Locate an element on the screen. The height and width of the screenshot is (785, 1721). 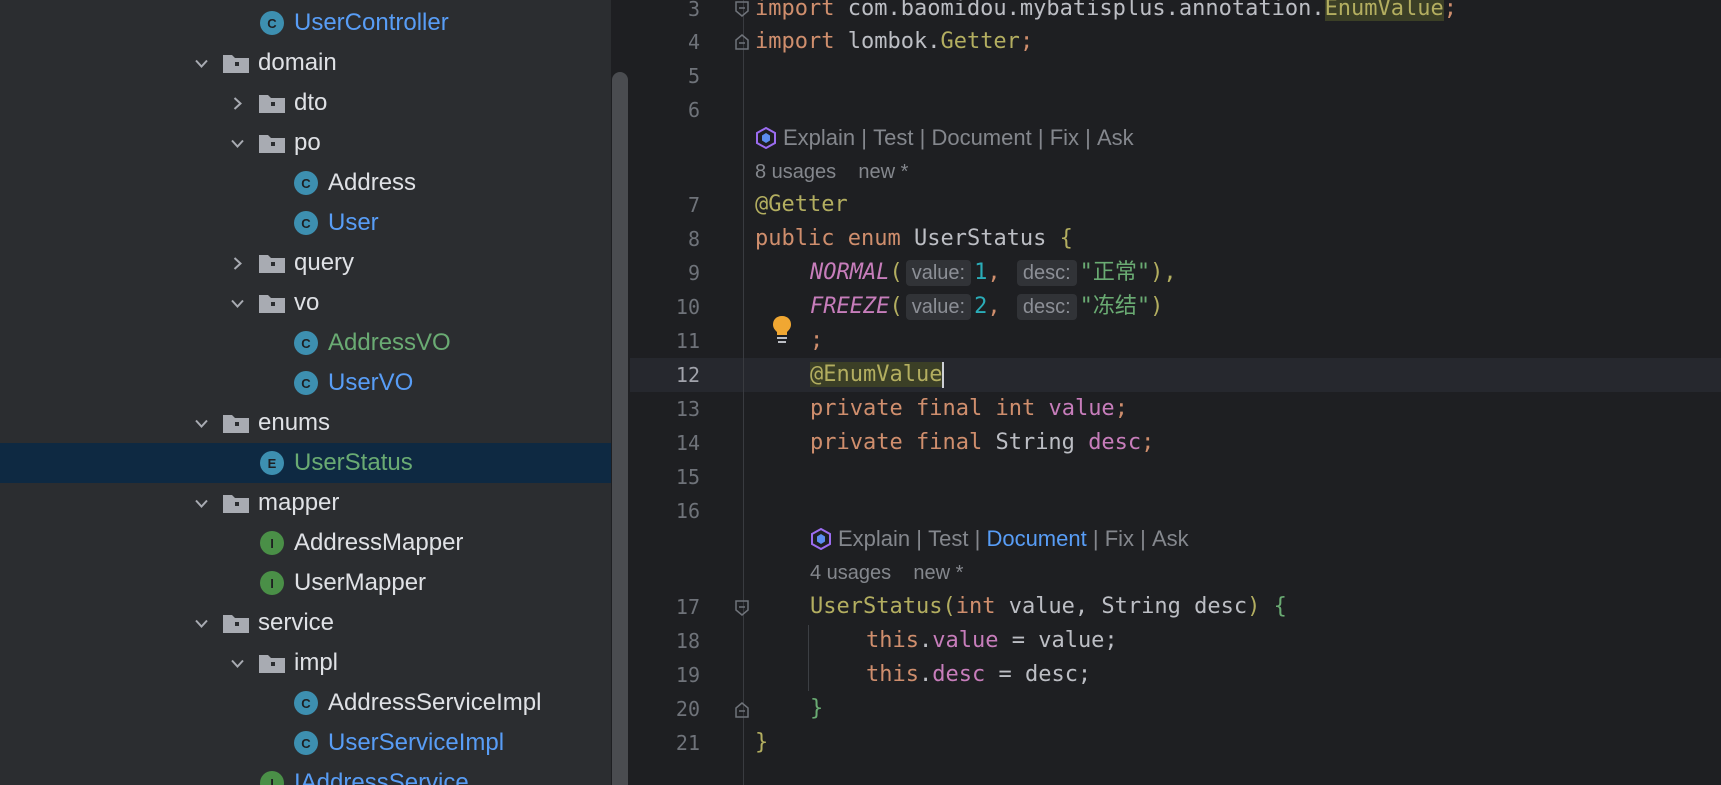
tree-item-po: po is located at coordinates (305, 143).